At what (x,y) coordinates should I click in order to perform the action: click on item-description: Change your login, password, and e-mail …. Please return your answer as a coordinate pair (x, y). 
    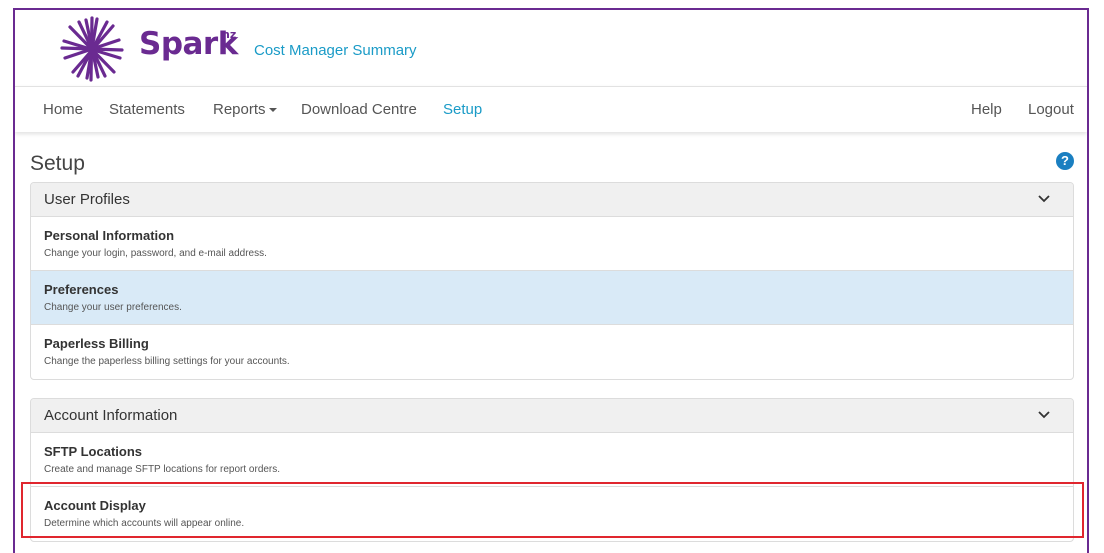
    Looking at the image, I should click on (155, 253).